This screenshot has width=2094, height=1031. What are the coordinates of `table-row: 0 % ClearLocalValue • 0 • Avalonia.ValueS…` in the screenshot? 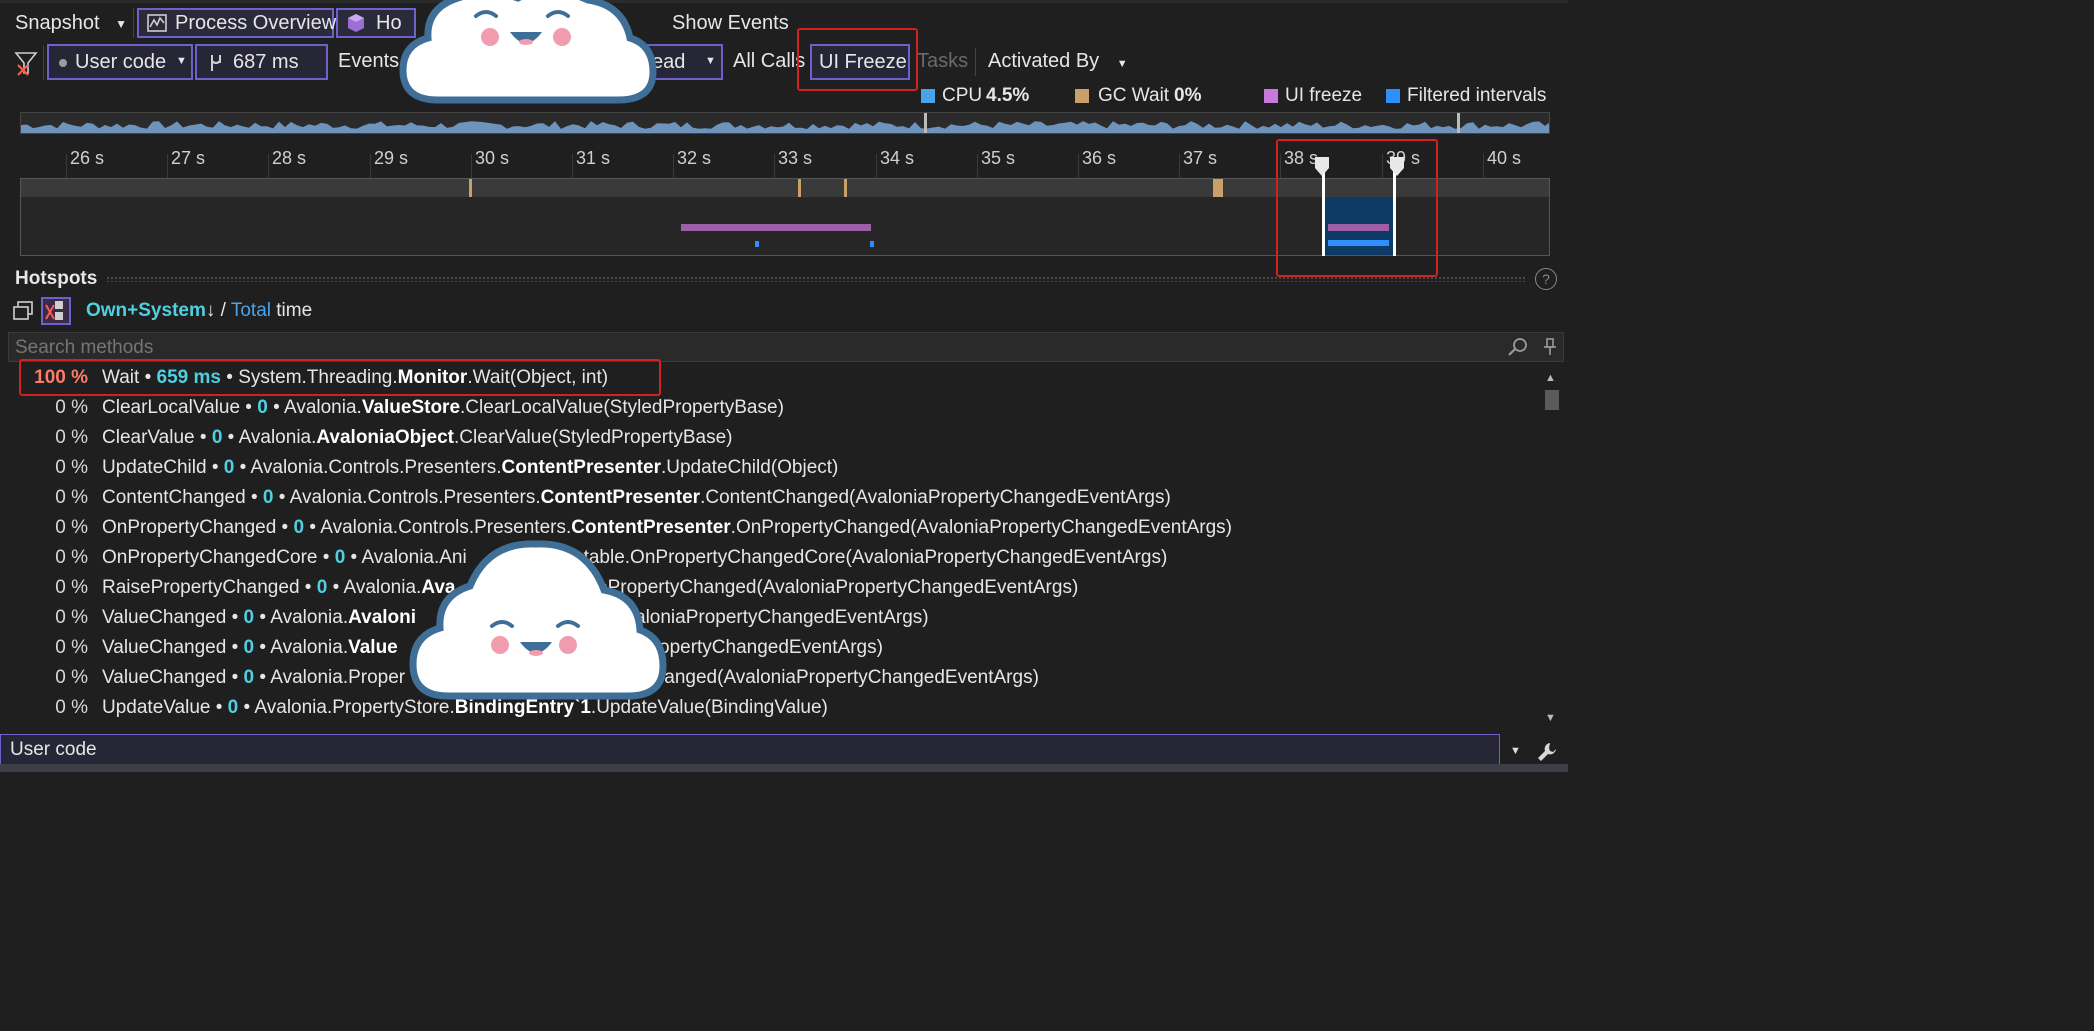 It's located at (770, 408).